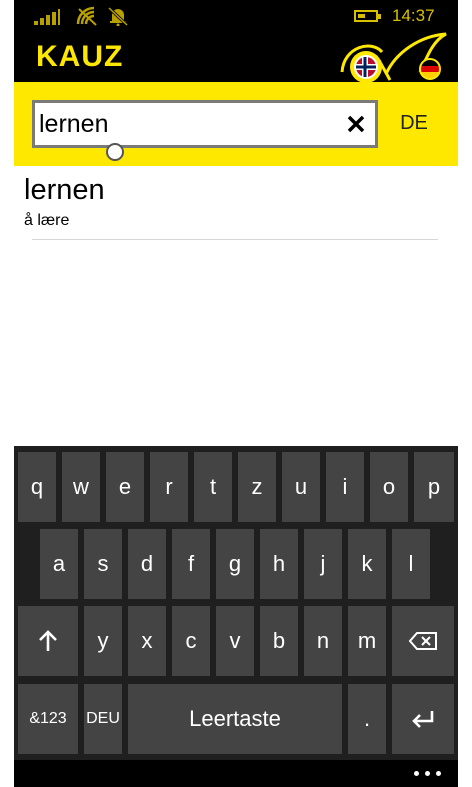  Describe the element at coordinates (434, 487) in the screenshot. I see `key-p: p` at that location.